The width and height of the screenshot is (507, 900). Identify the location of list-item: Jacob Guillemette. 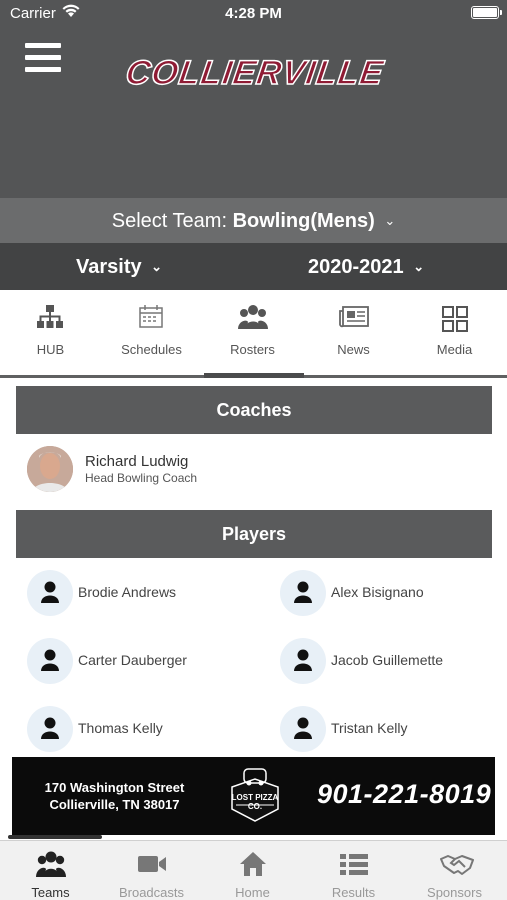
(393, 661).